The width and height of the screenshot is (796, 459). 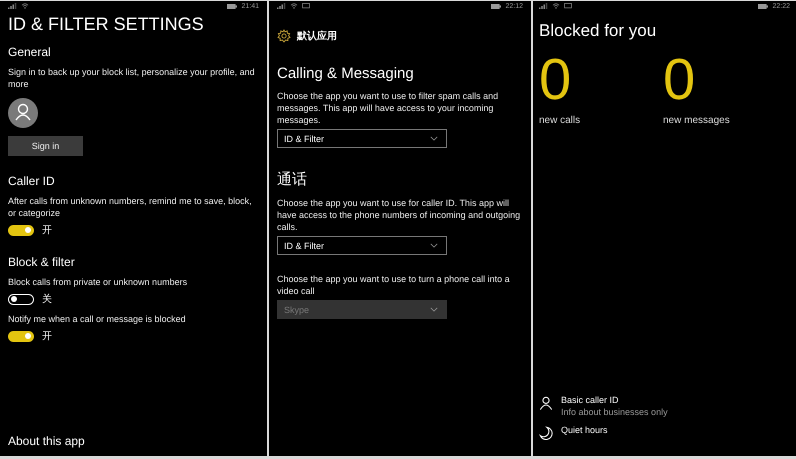 I want to click on section-heading: General, so click(x=30, y=52).